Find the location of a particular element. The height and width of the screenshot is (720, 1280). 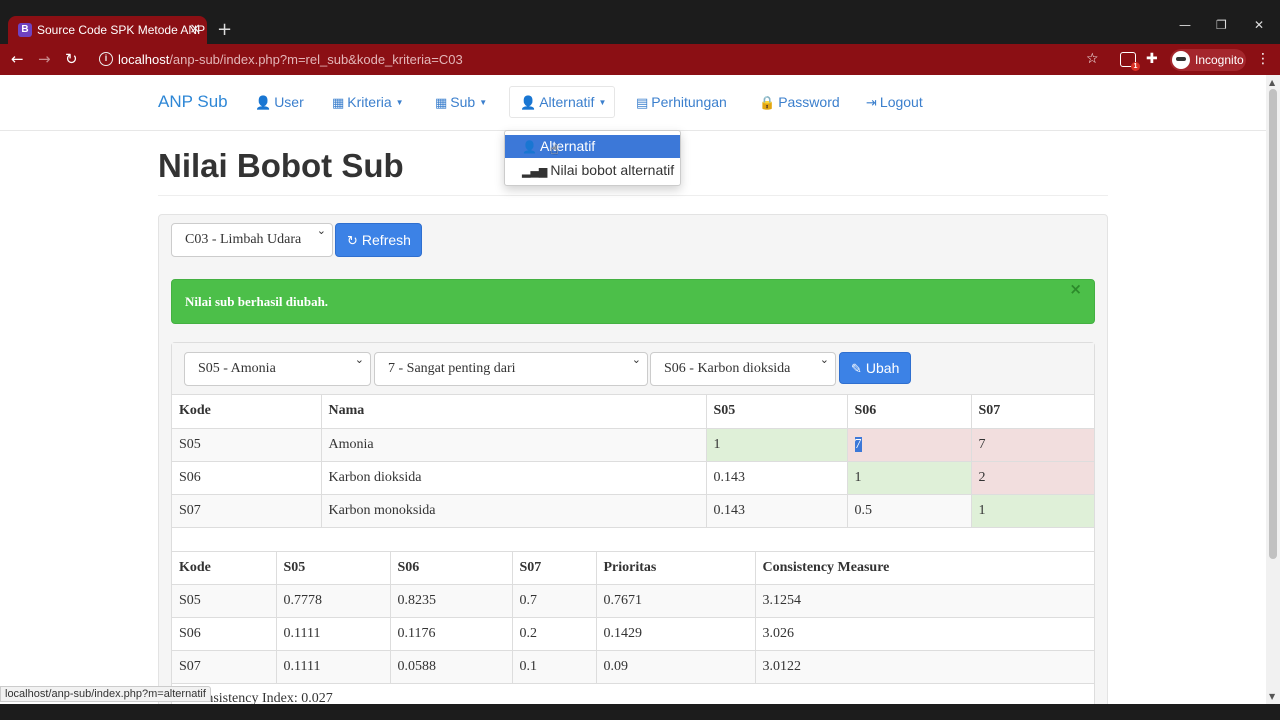

scroll-down-icon: ▼ is located at coordinates (1272, 696).